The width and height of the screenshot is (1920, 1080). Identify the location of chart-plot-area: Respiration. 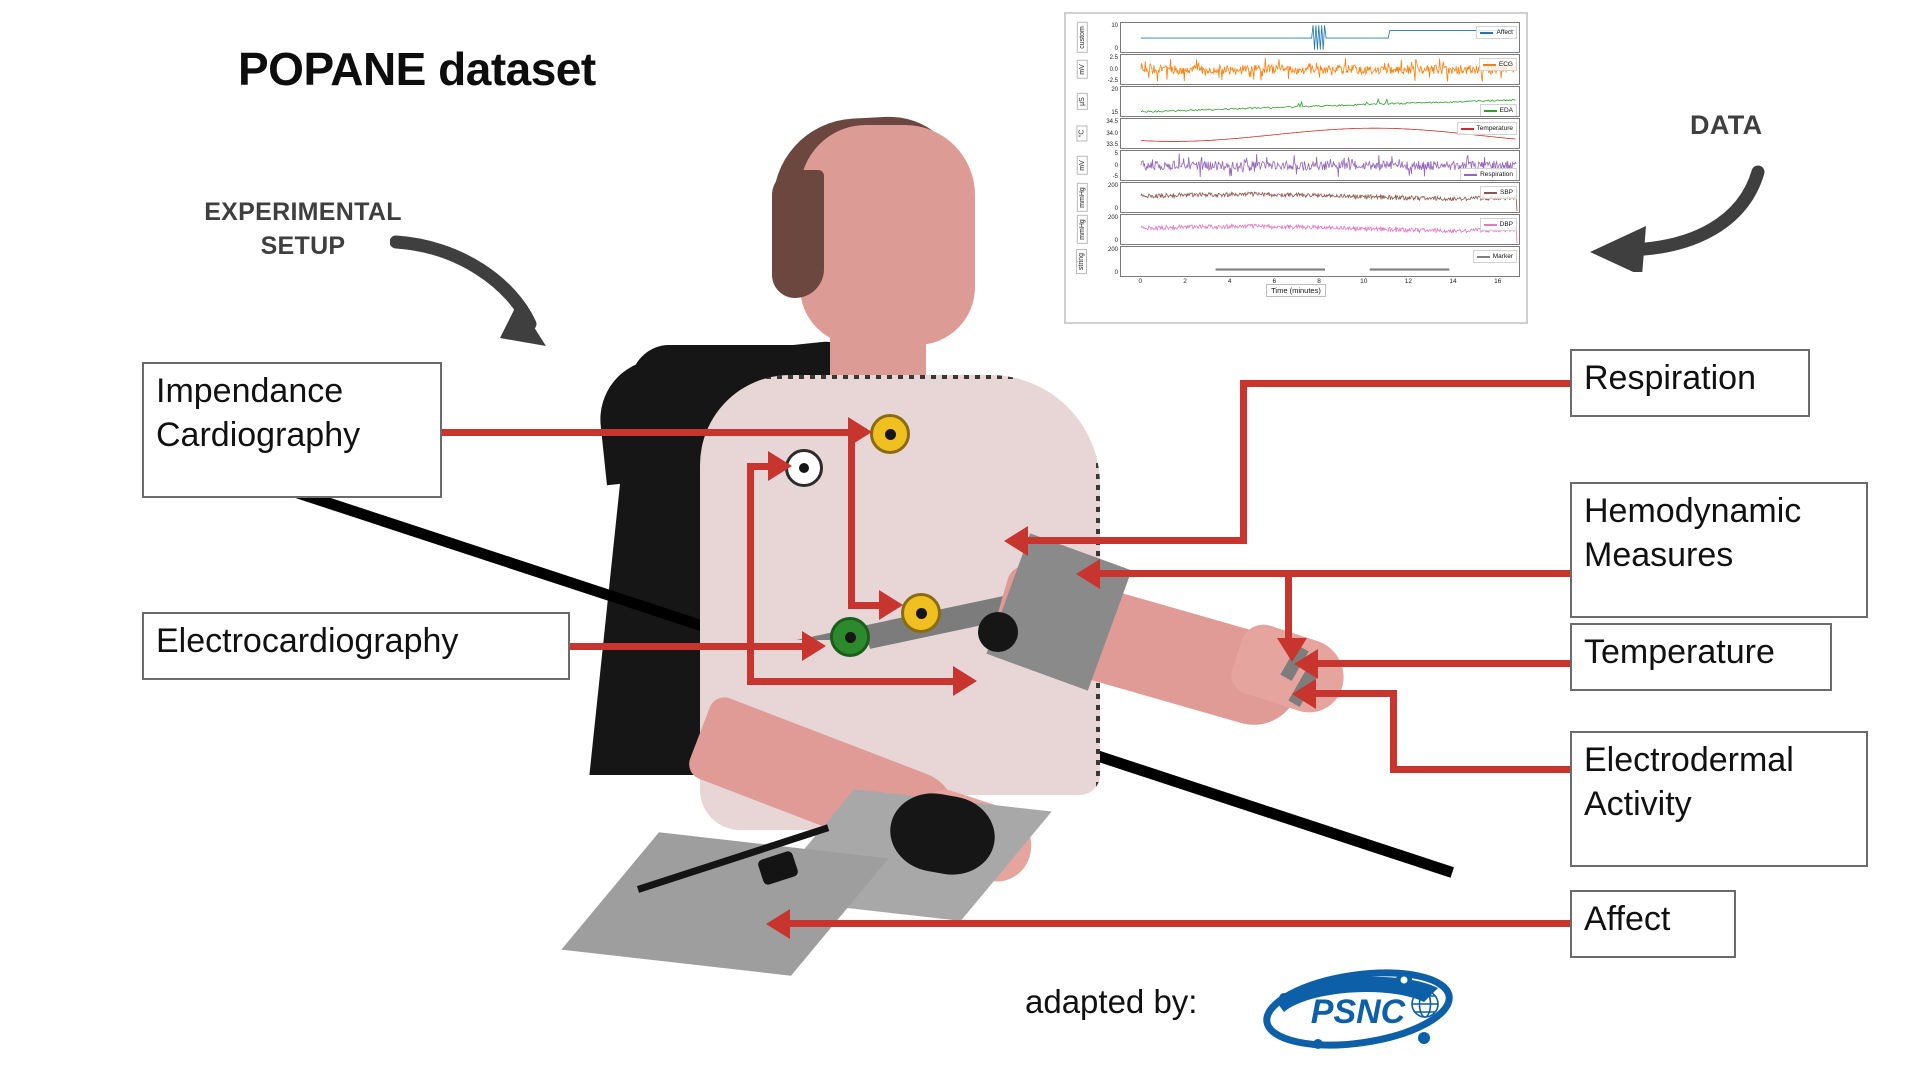
(1320, 165).